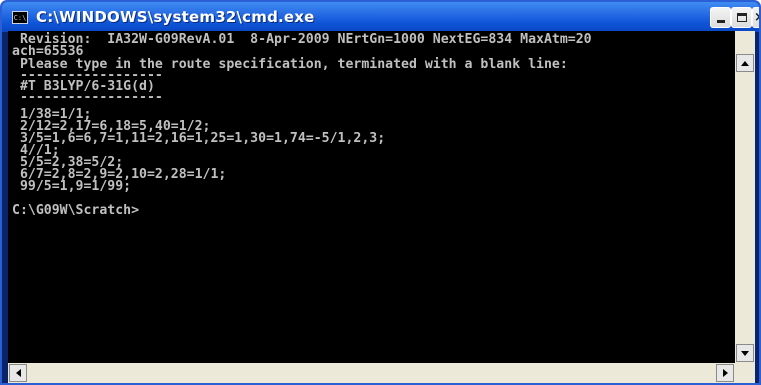 The image size is (761, 385). I want to click on close-button: ×, so click(755, 17).